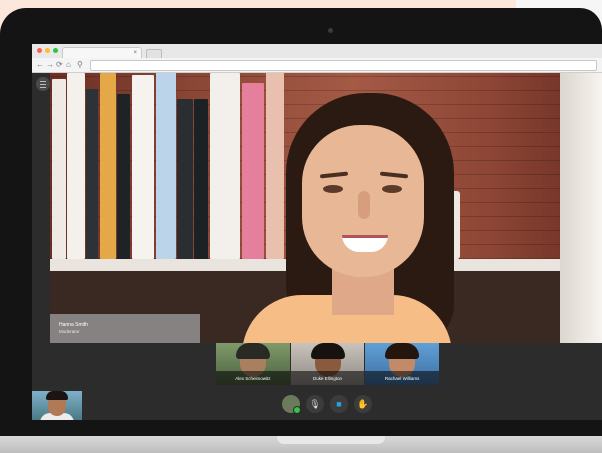 This screenshot has height=453, width=602. What do you see at coordinates (253, 378) in the screenshot?
I see `participant-name: Alex Scheimowitz` at bounding box center [253, 378].